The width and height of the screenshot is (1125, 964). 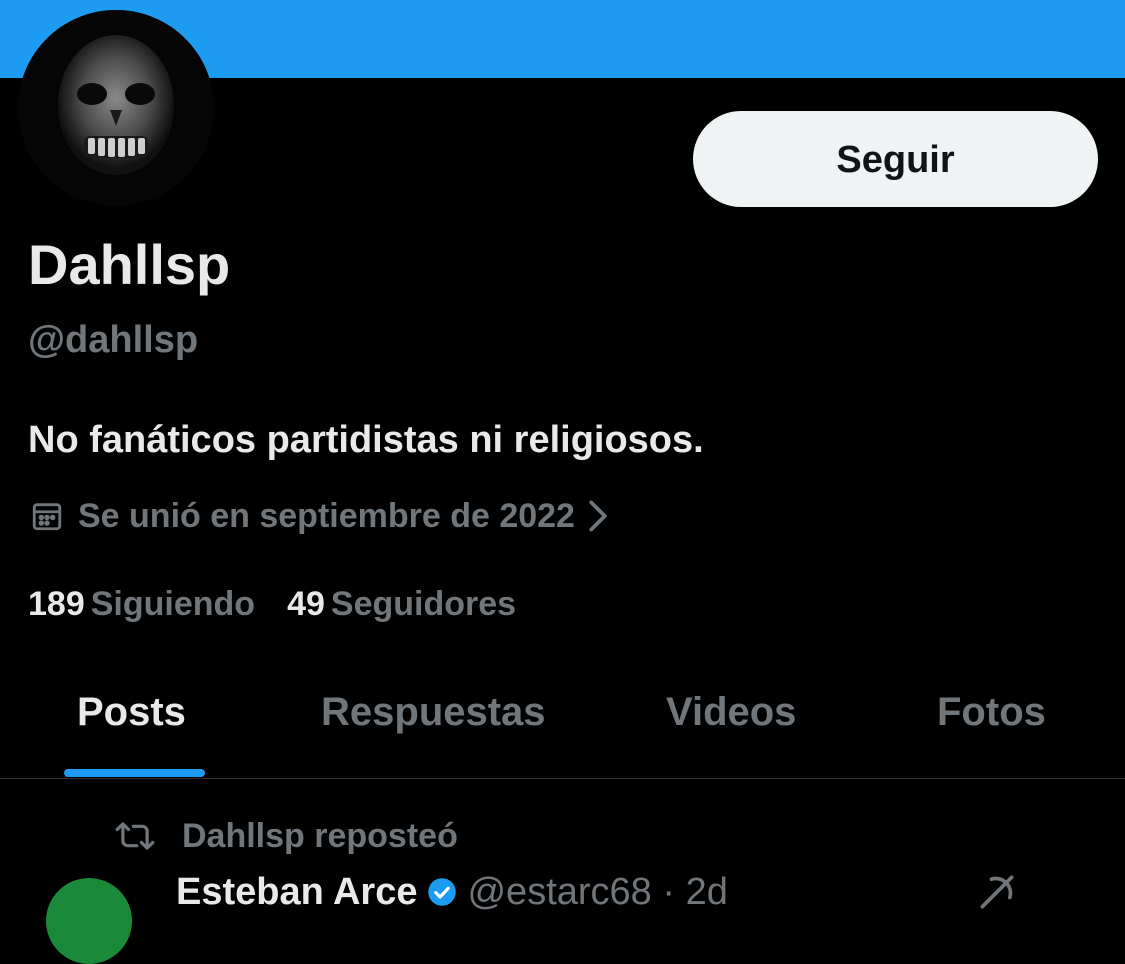 I want to click on post-header: Esteban Arce @estarc68 · 2d, so click(x=452, y=892).